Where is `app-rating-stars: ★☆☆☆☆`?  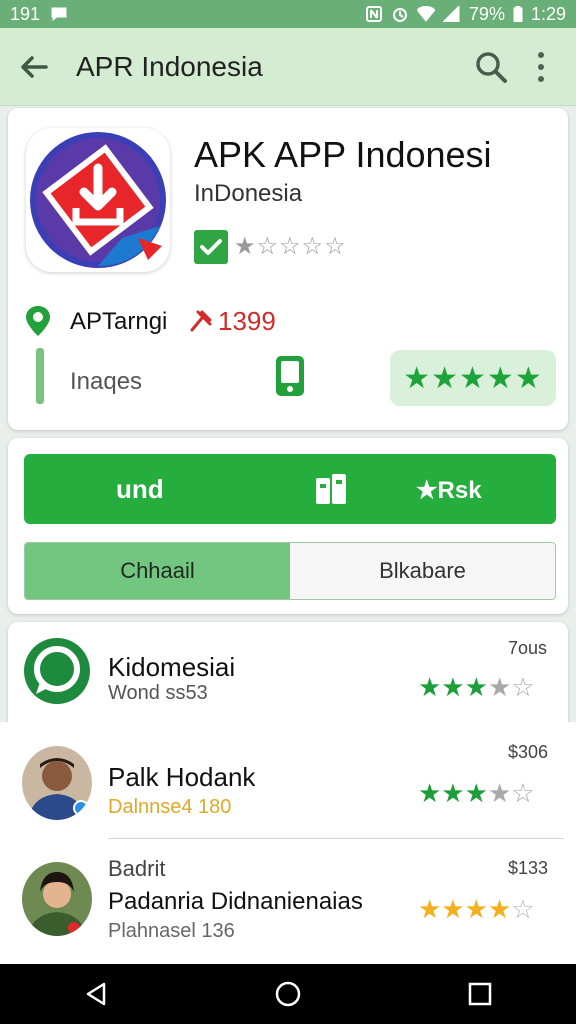 app-rating-stars: ★☆☆☆☆ is located at coordinates (290, 246).